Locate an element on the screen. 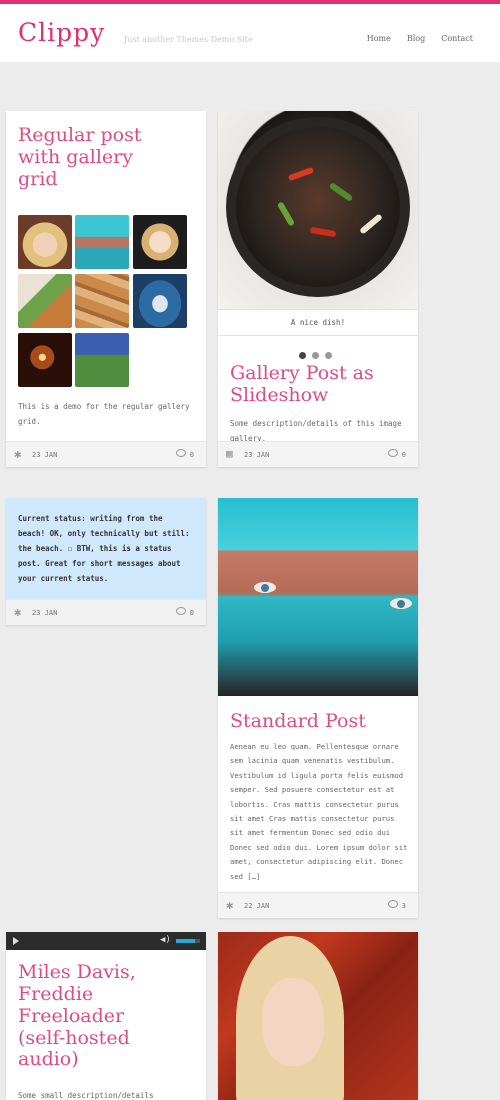 The image size is (500, 1100). gallery-thumb-scarf is located at coordinates (102, 242).